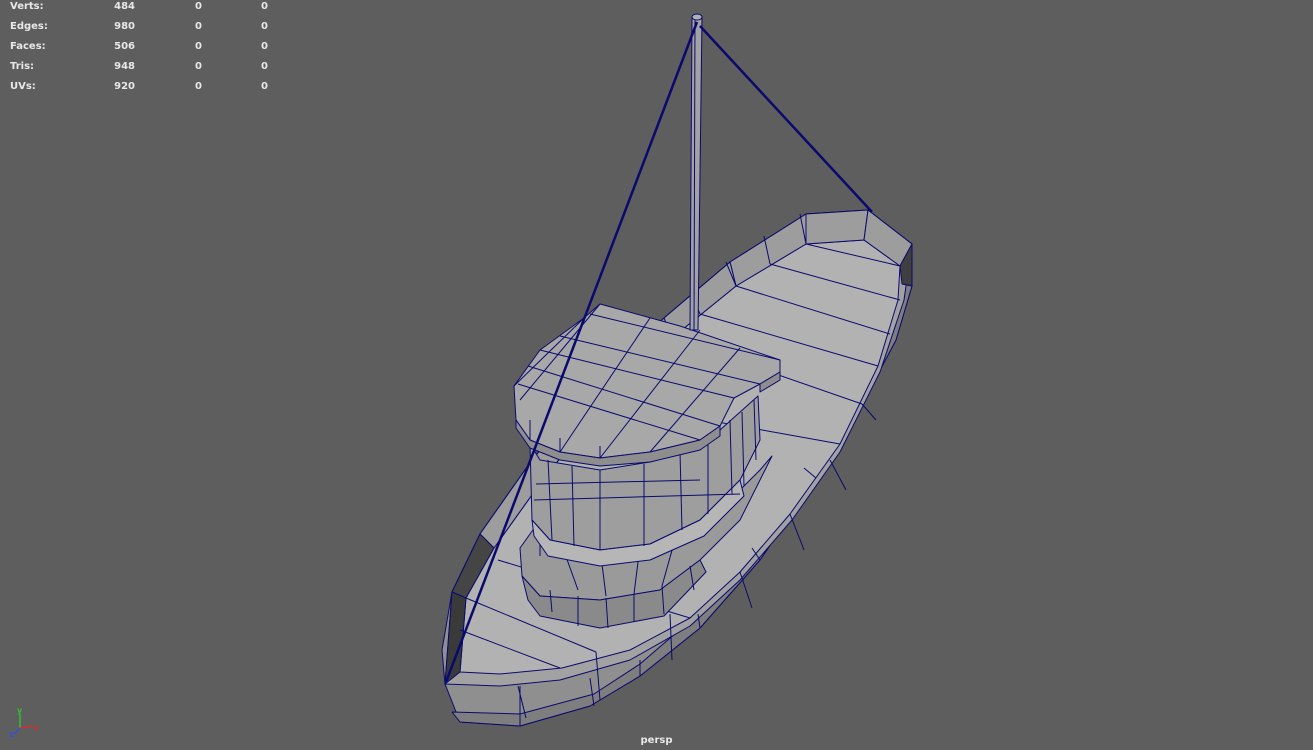 Image resolution: width=1313 pixels, height=750 pixels. I want to click on hud-total-value: 506, so click(124, 46).